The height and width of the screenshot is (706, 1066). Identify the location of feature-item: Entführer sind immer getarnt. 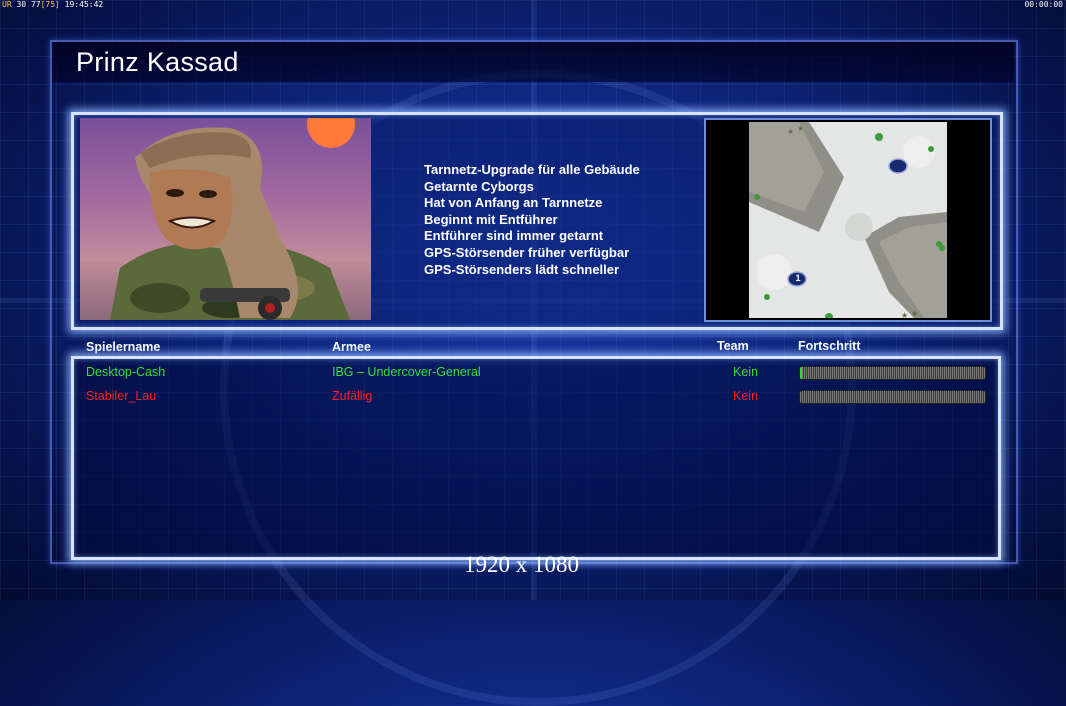
(514, 236).